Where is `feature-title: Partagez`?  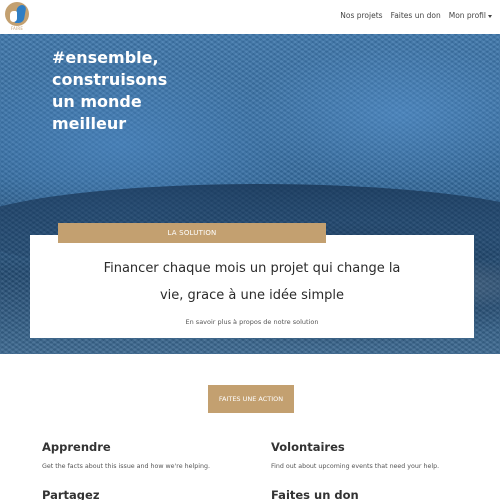
feature-title: Partagez is located at coordinates (142, 494).